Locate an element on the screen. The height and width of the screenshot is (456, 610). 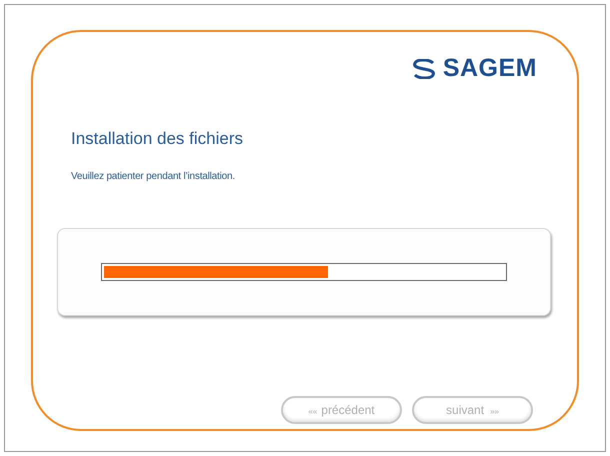
instruction-text: Veuillez patienter pendant l’installation. is located at coordinates (153, 177).